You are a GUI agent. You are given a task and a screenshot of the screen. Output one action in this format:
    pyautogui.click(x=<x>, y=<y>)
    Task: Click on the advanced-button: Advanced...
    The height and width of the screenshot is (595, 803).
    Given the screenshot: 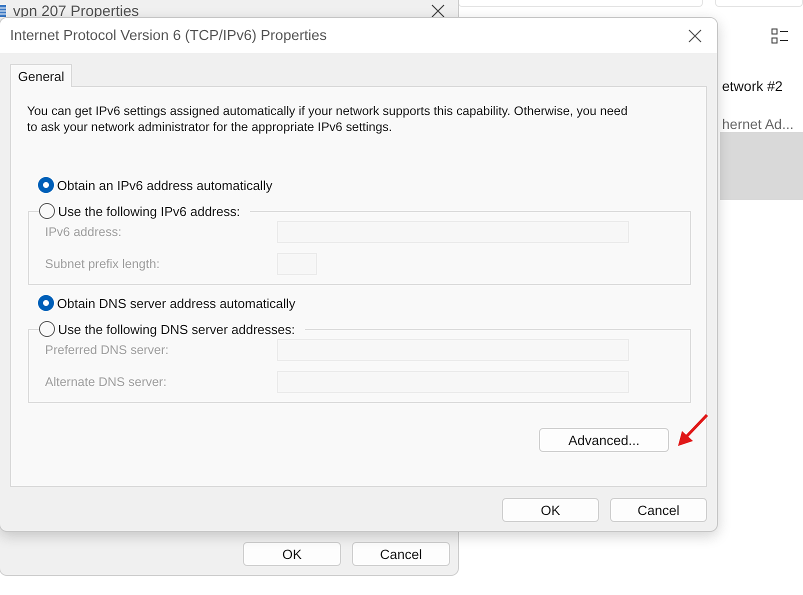 What is the action you would take?
    pyautogui.click(x=604, y=440)
    